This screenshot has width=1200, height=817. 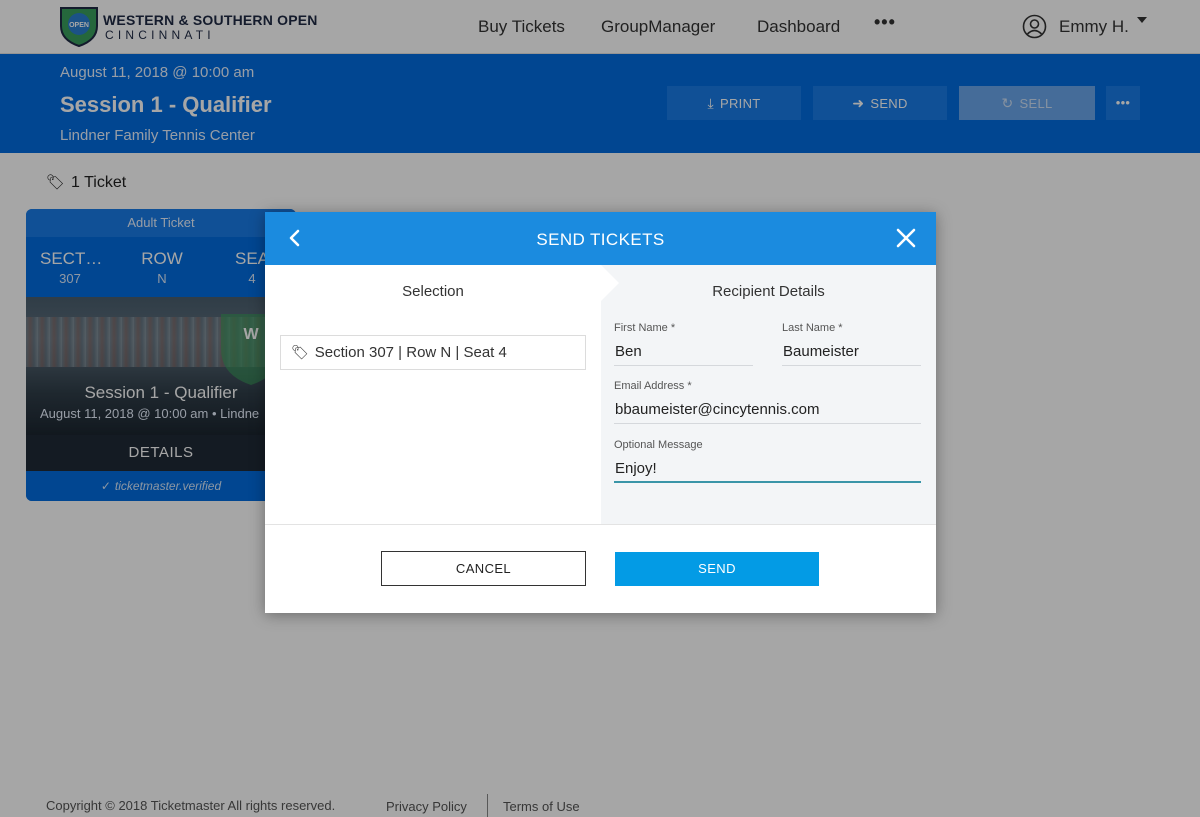 I want to click on selected-ticket: 🏷 Section 307 | Row N | Seat 4, so click(x=433, y=352).